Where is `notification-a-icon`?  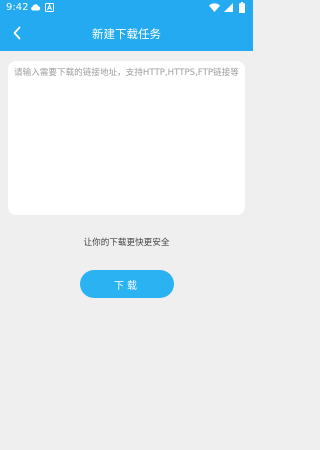 notification-a-icon is located at coordinates (49, 9).